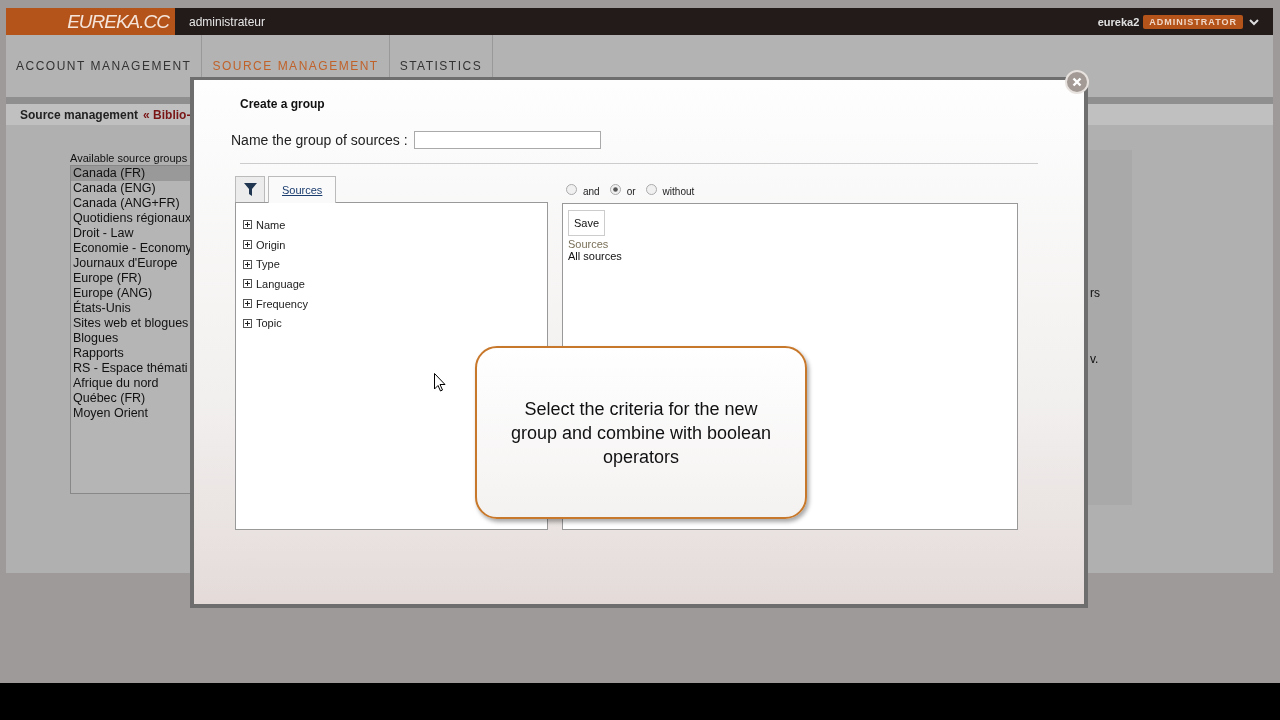 The height and width of the screenshot is (720, 1280). Describe the element at coordinates (1077, 82) in the screenshot. I see `close-icon` at that location.